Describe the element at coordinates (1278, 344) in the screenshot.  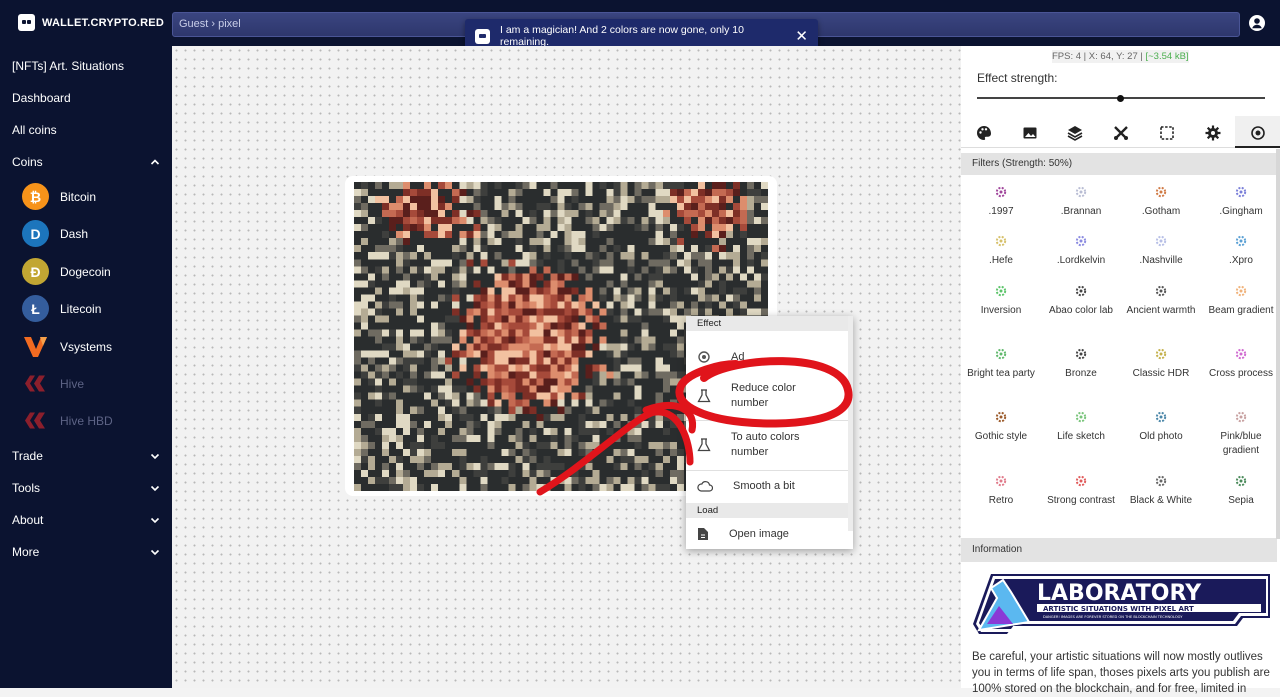
I see `panel-scrollbar` at that location.